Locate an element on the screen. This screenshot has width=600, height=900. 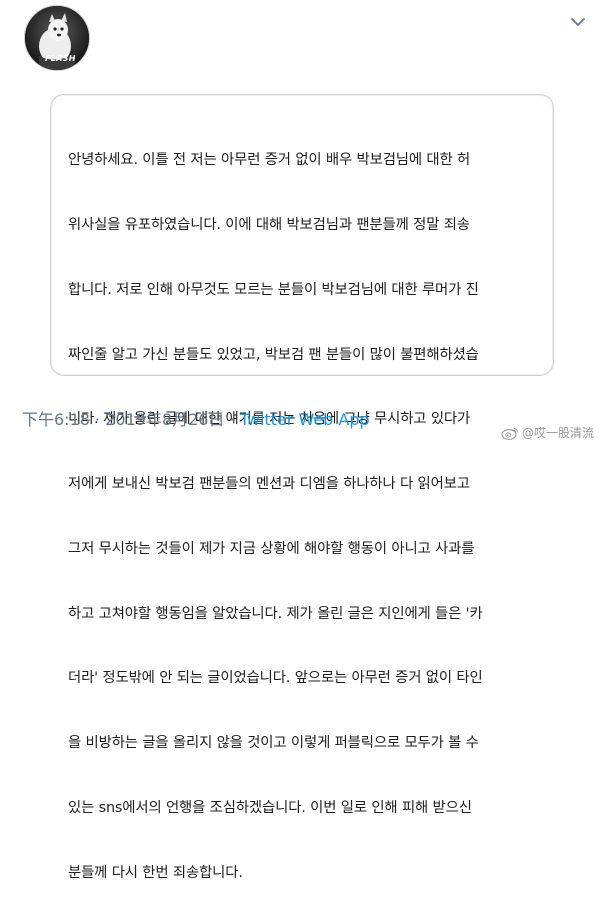
tweet-metadata: 下午6:18 · 2019年8月26日 · Twitter Web App is located at coordinates (196, 420).